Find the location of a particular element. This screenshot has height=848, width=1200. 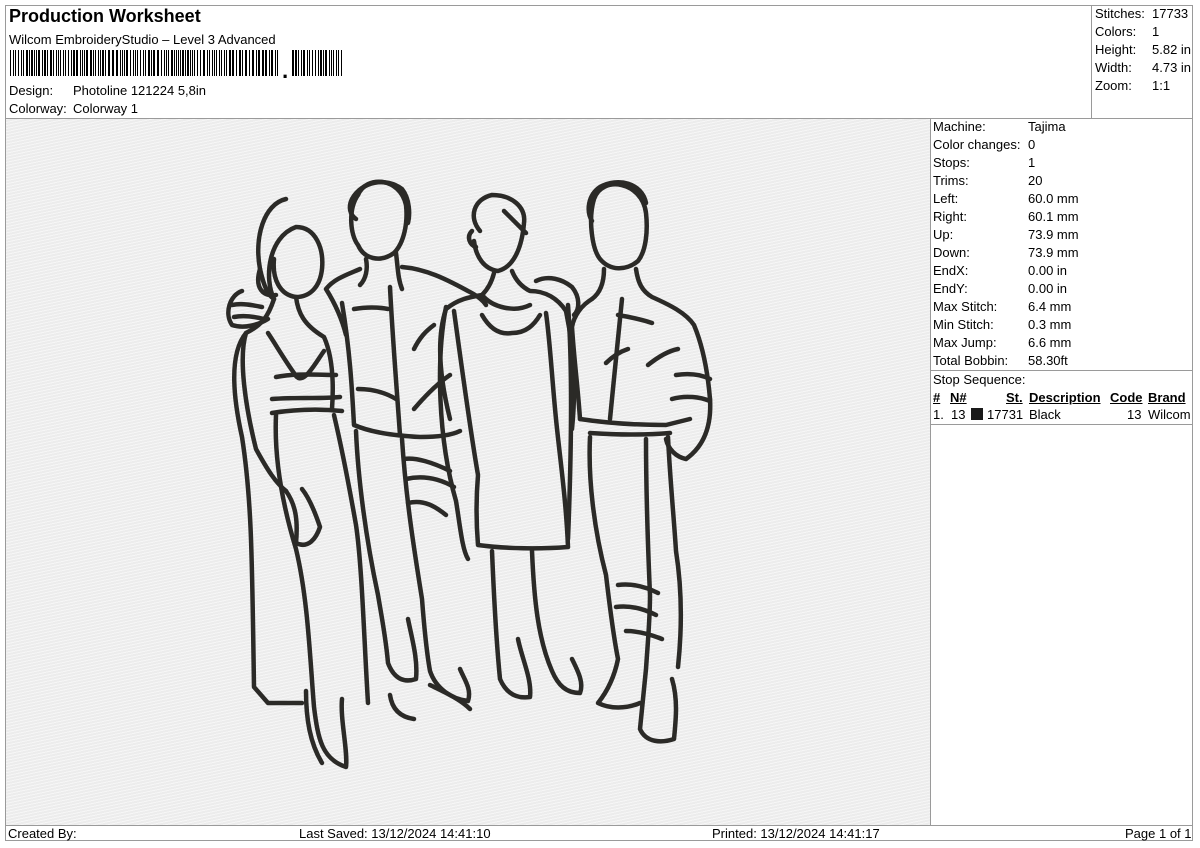

row-stitches: 17731 is located at coordinates (1005, 414).